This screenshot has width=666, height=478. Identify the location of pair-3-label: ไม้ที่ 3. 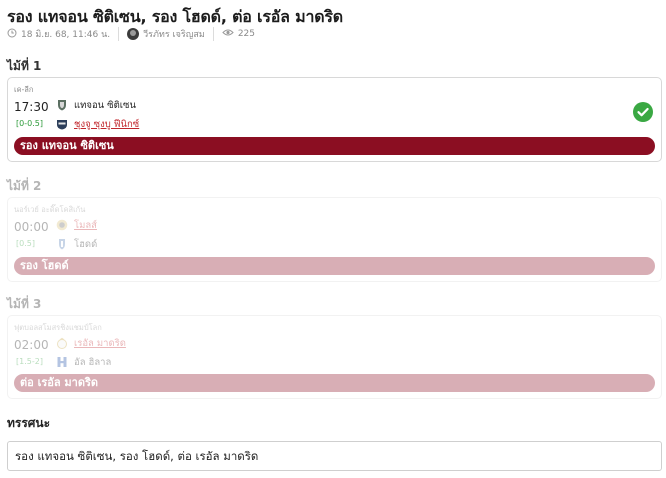
(24, 304).